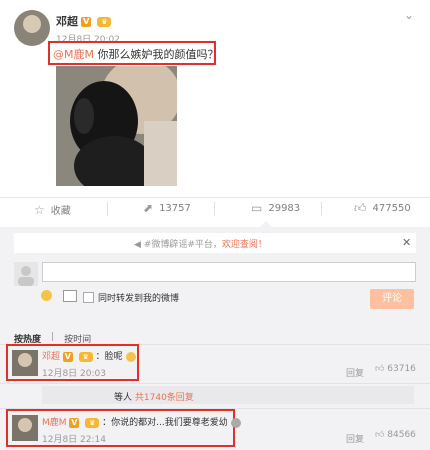  Describe the element at coordinates (39, 209) in the screenshot. I see `star-icon: ☆` at that location.